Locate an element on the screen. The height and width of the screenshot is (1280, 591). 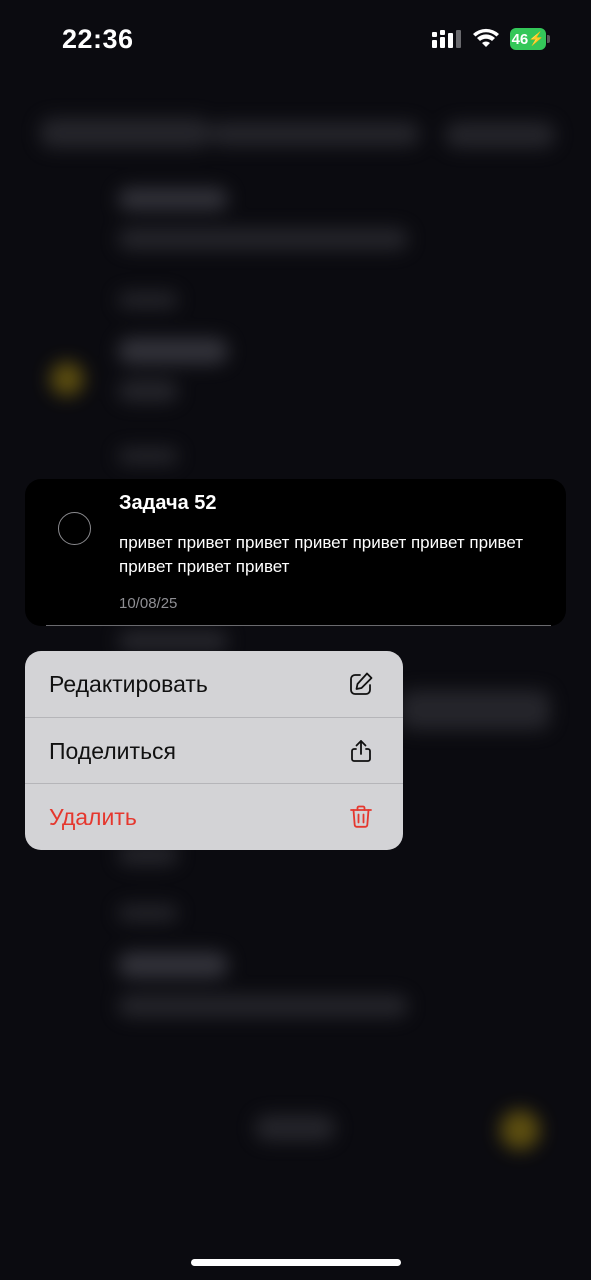
menu-item-label: Поделиться is located at coordinates (113, 751).